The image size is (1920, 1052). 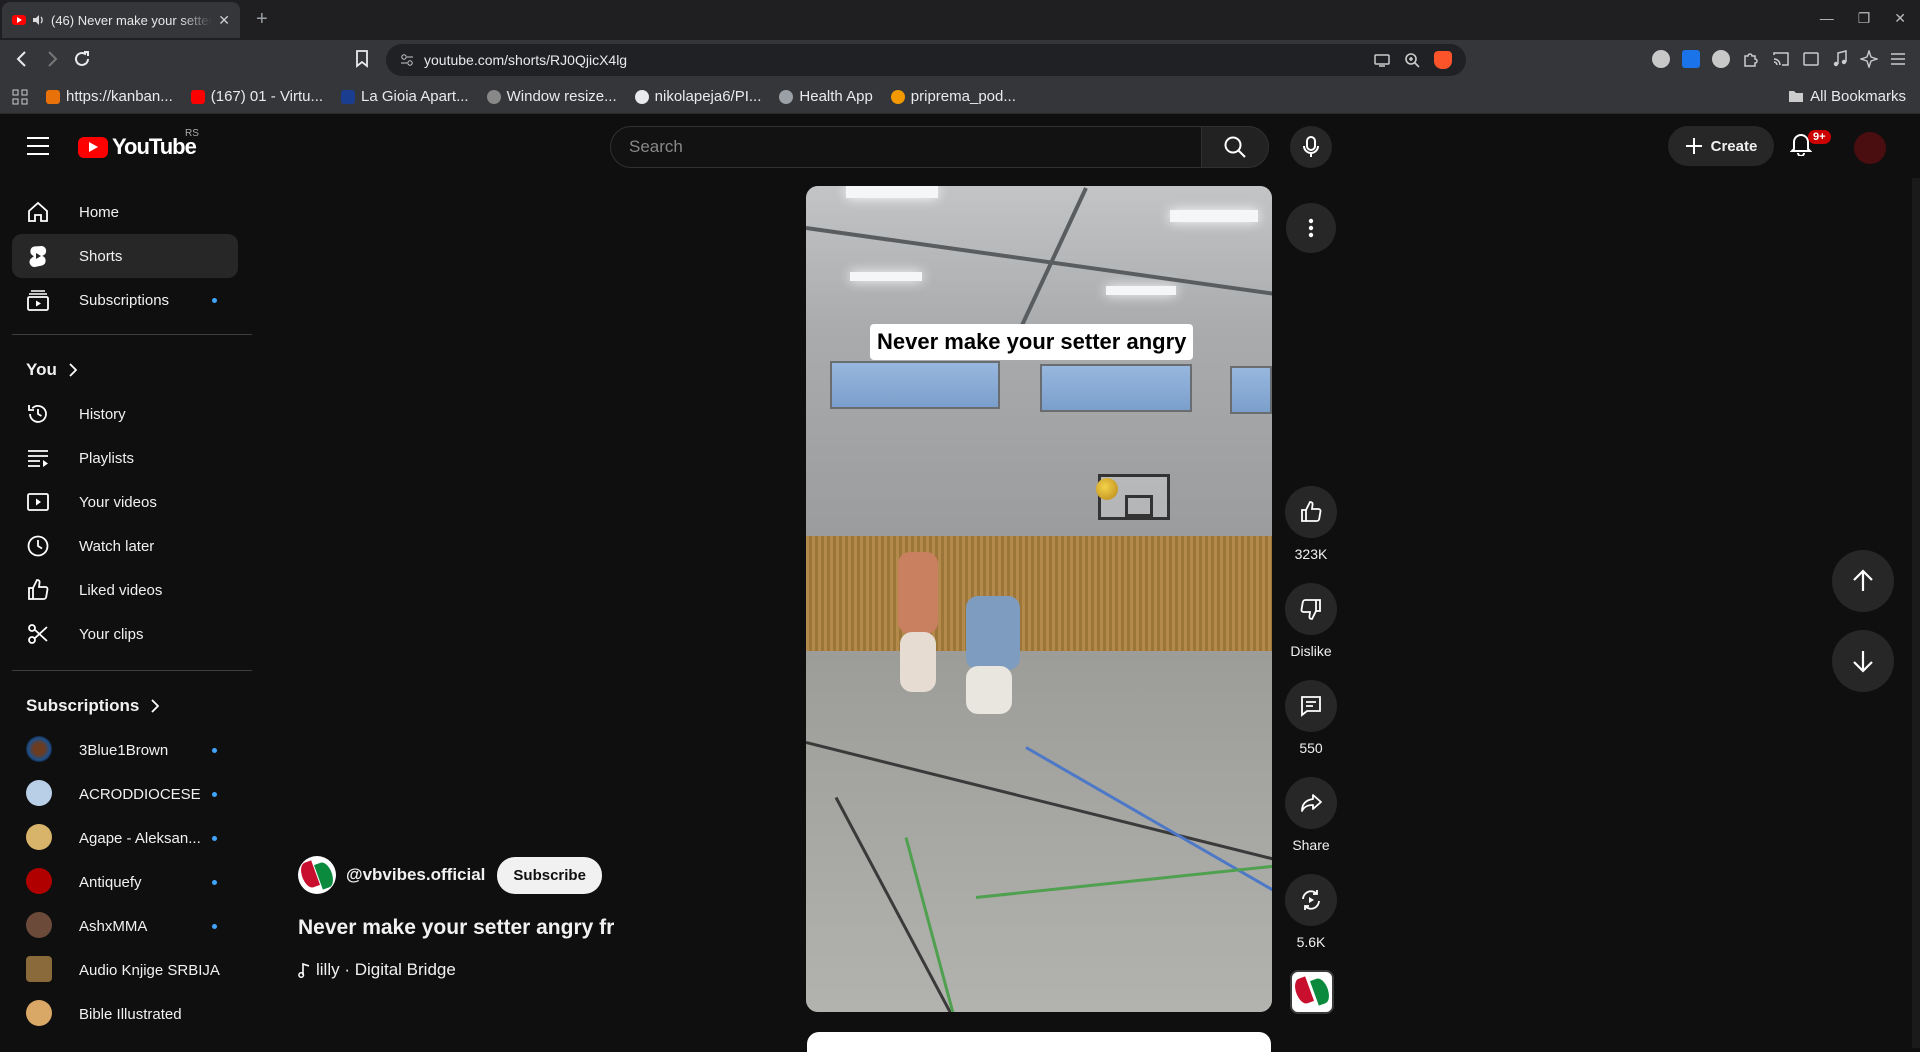 I want to click on reload-icon, so click(x=82, y=59).